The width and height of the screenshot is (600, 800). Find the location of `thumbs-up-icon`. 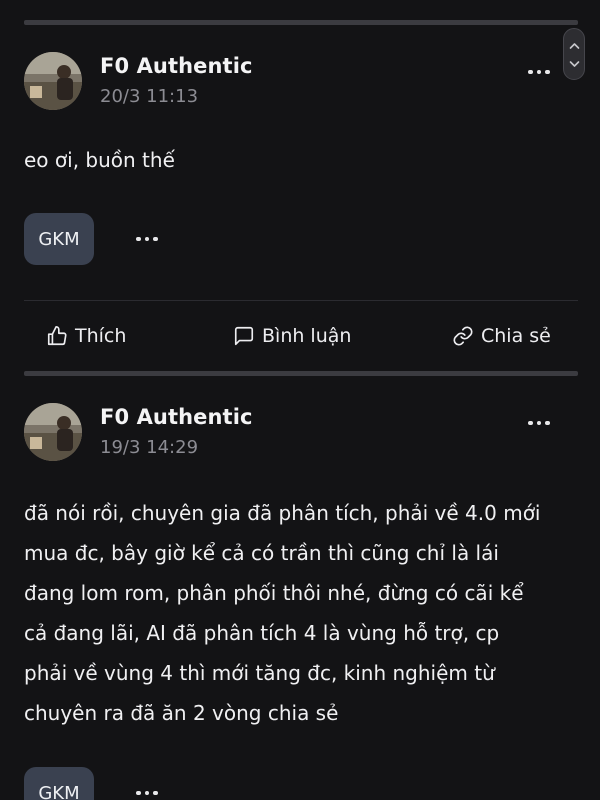

thumbs-up-icon is located at coordinates (57, 336).